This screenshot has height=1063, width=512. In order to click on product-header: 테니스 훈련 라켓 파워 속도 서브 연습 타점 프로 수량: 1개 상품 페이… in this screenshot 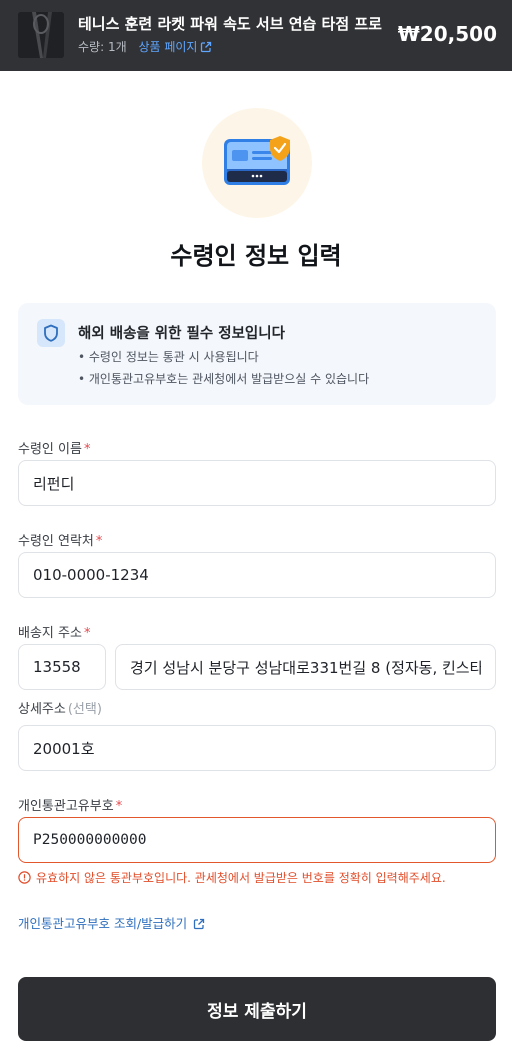, I will do `click(256, 35)`.